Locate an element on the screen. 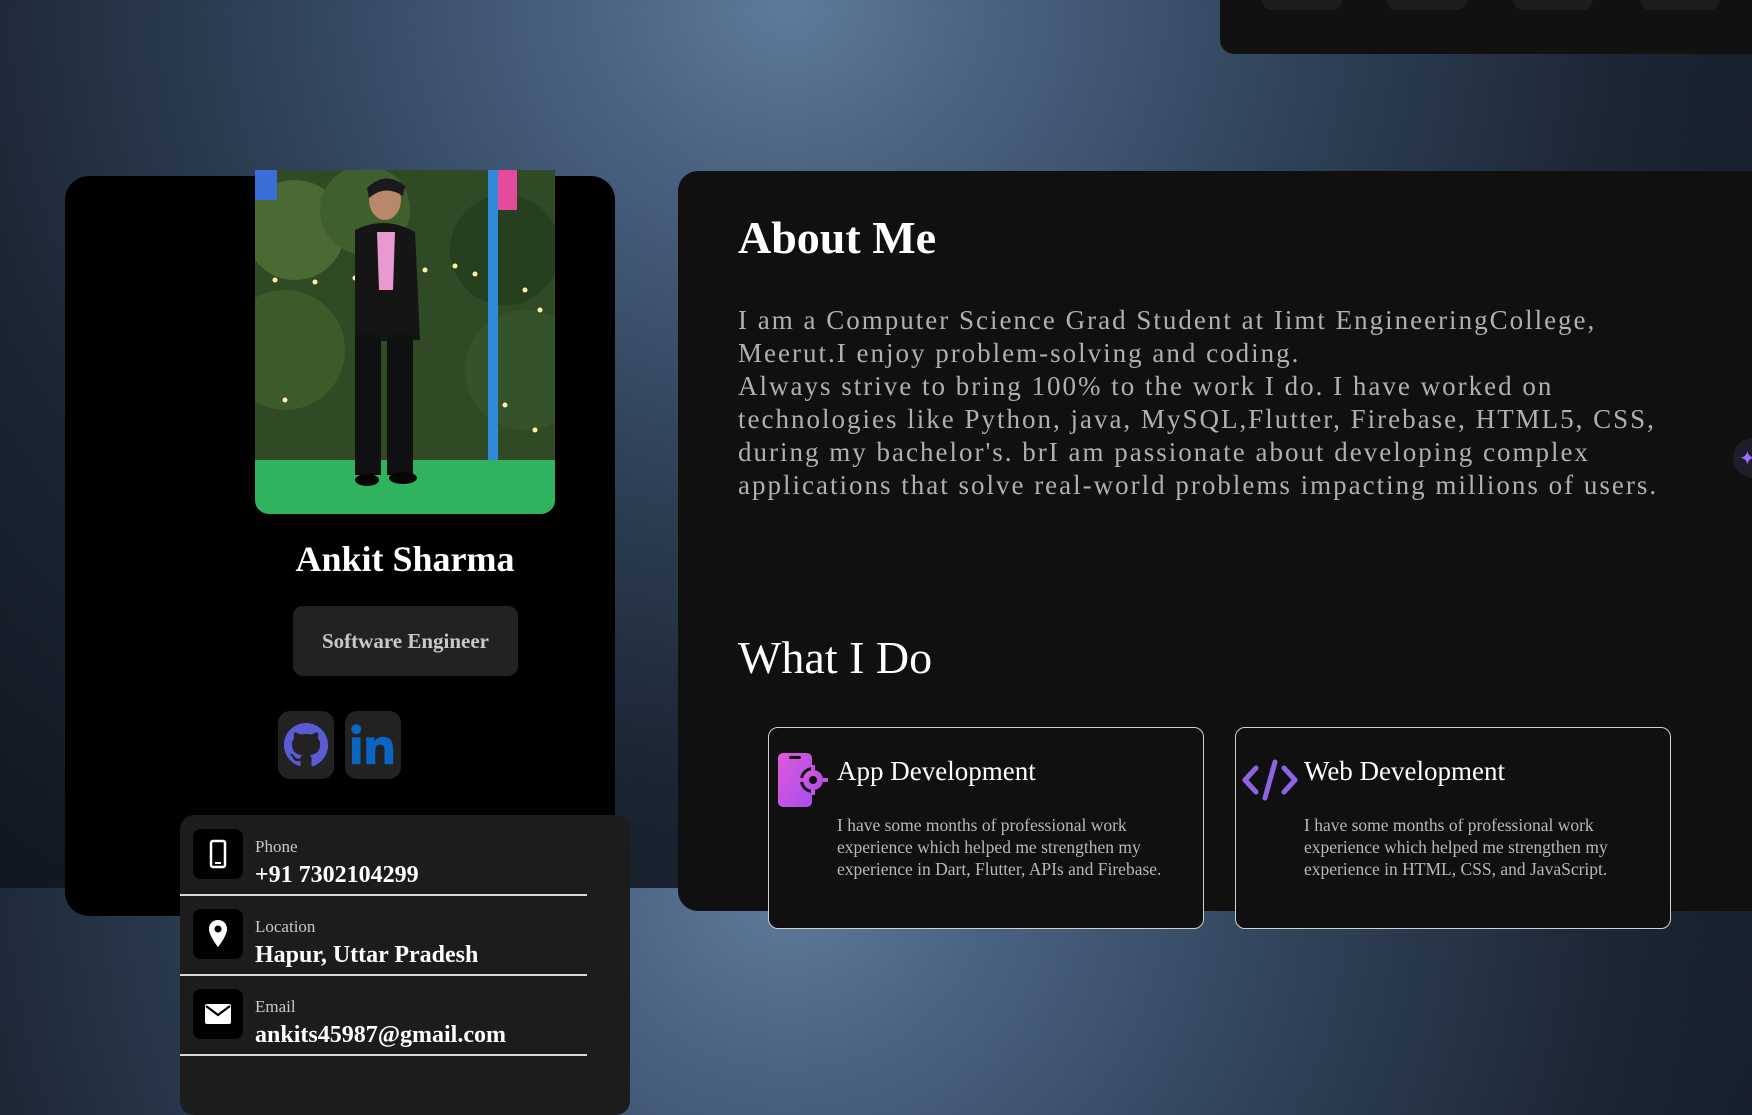 The image size is (1752, 1115). profile-name: Ankit Sharma is located at coordinates (405, 559).